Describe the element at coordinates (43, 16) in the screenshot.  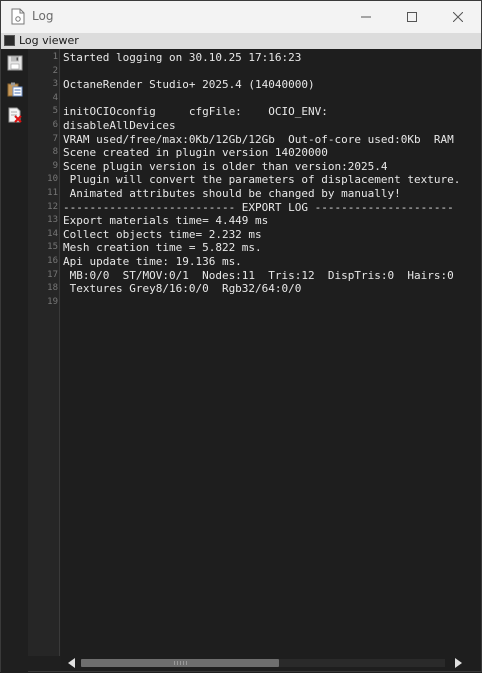
I see `window-title: Log` at that location.